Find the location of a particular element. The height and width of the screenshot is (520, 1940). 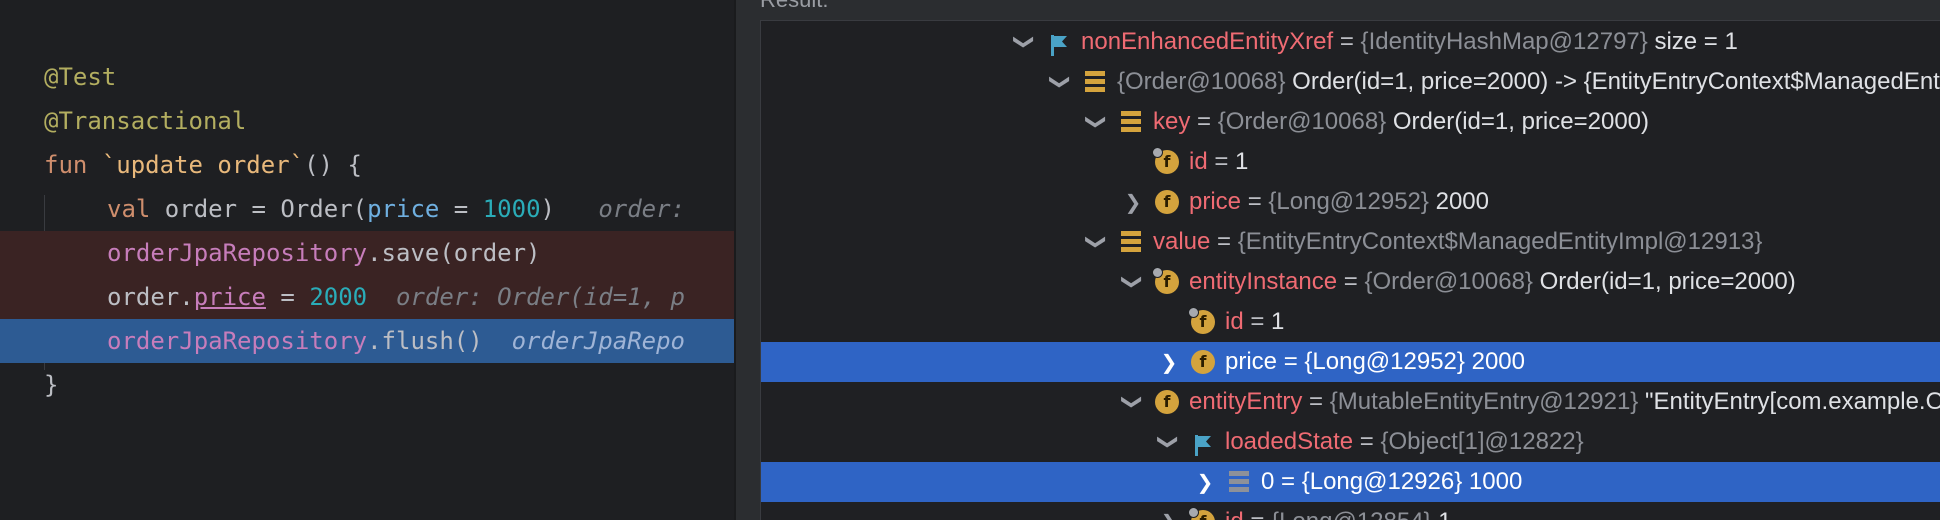

code-line-assign-price: order.price = 2000 order: Order(id=1, p is located at coordinates (367, 297).